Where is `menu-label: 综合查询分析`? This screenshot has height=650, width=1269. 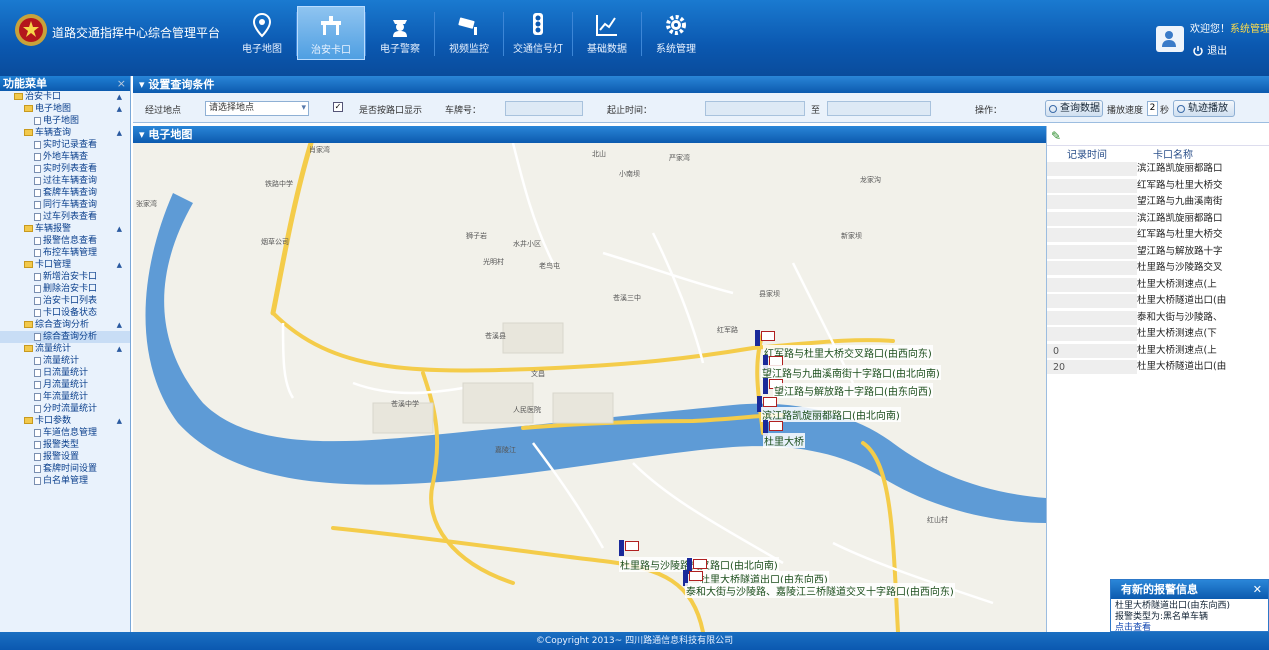 menu-label: 综合查询分析 is located at coordinates (62, 325).